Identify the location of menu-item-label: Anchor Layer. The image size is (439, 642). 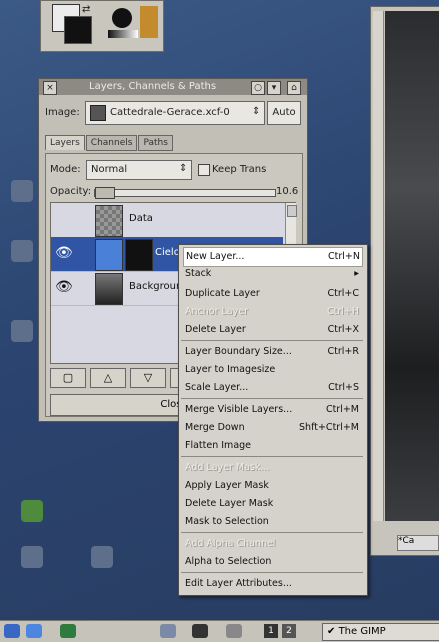
(216, 311).